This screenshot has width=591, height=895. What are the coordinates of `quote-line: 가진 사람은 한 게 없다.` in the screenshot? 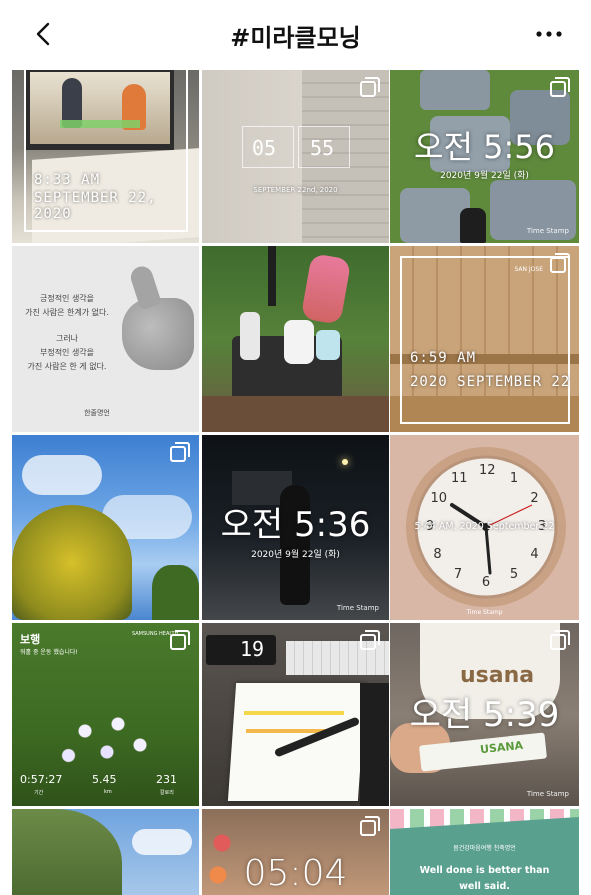 It's located at (67, 366).